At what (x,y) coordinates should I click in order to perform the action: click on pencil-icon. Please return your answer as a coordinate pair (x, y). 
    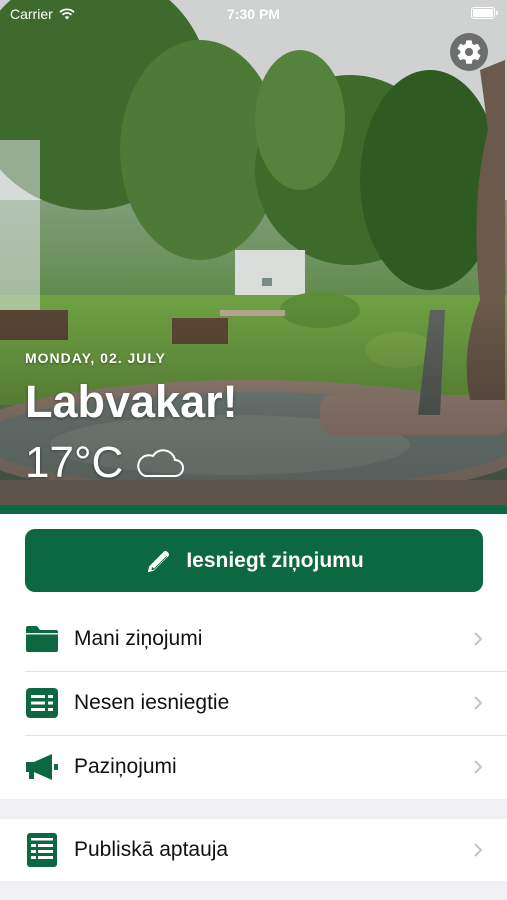
    Looking at the image, I should click on (159, 561).